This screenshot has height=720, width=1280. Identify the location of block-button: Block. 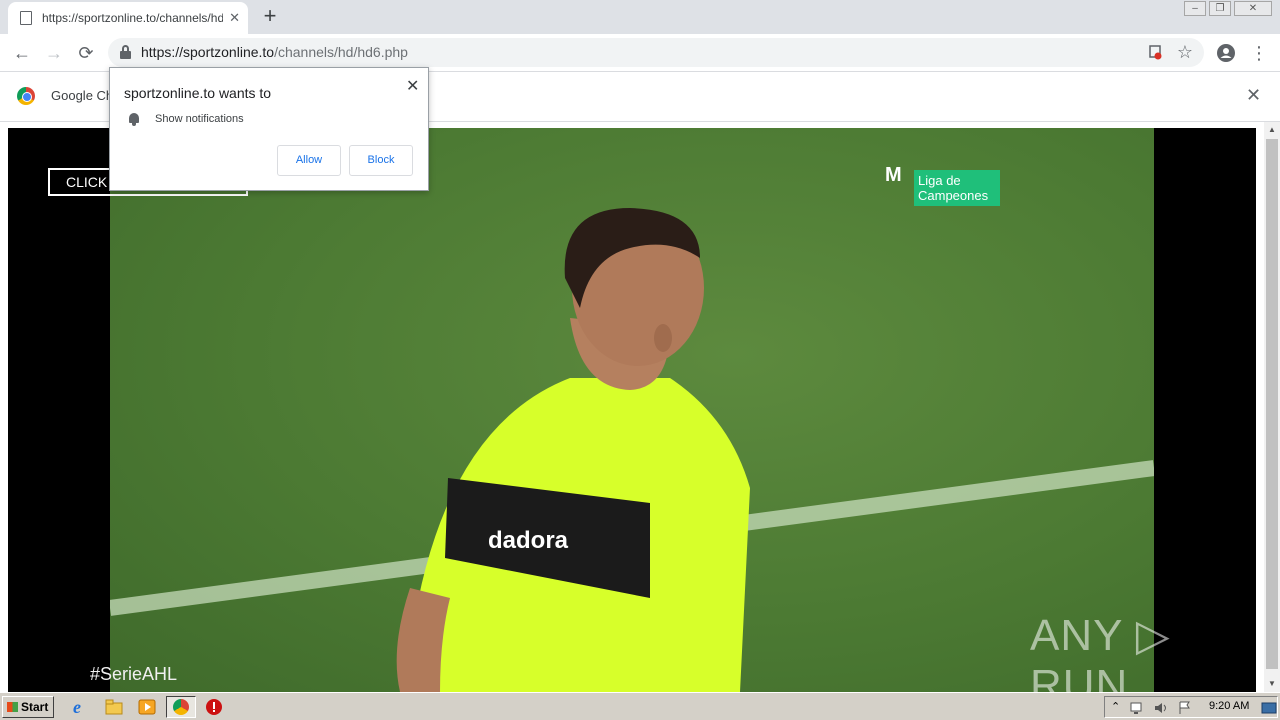
(381, 160).